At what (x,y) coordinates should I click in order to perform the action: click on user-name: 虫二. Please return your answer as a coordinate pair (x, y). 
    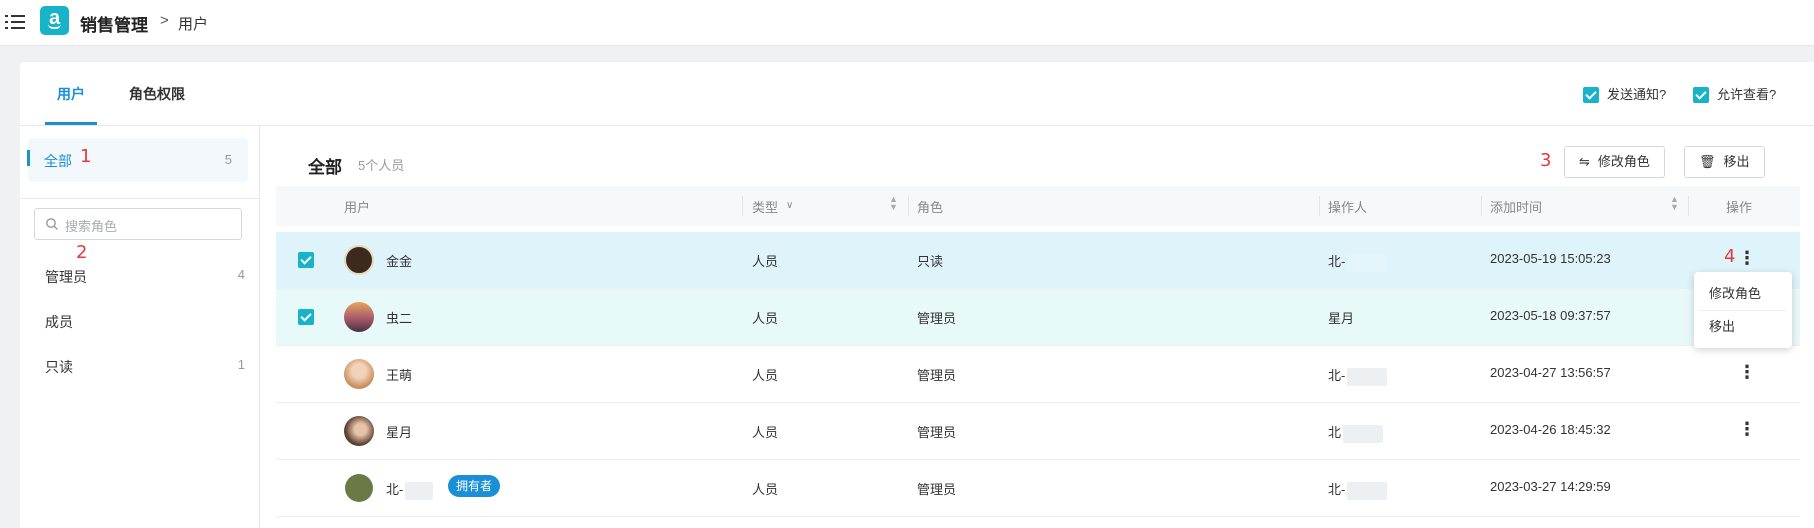
    Looking at the image, I should click on (399, 318).